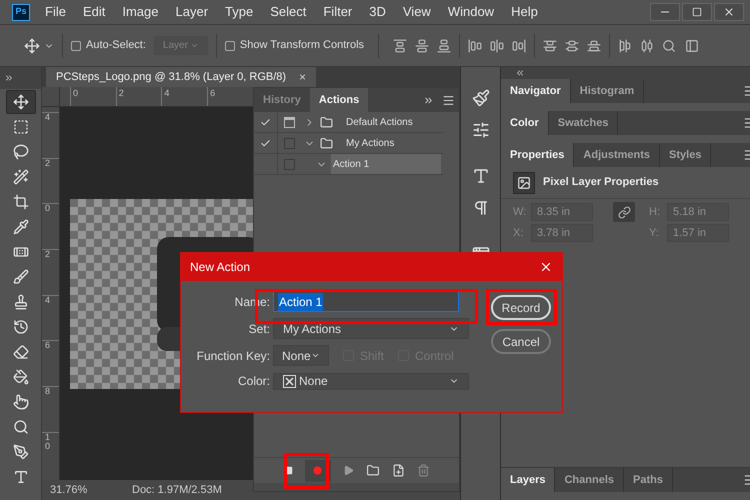 This screenshot has width=750, height=500. What do you see at coordinates (337, 12) in the screenshot?
I see `menu-item: Filter` at bounding box center [337, 12].